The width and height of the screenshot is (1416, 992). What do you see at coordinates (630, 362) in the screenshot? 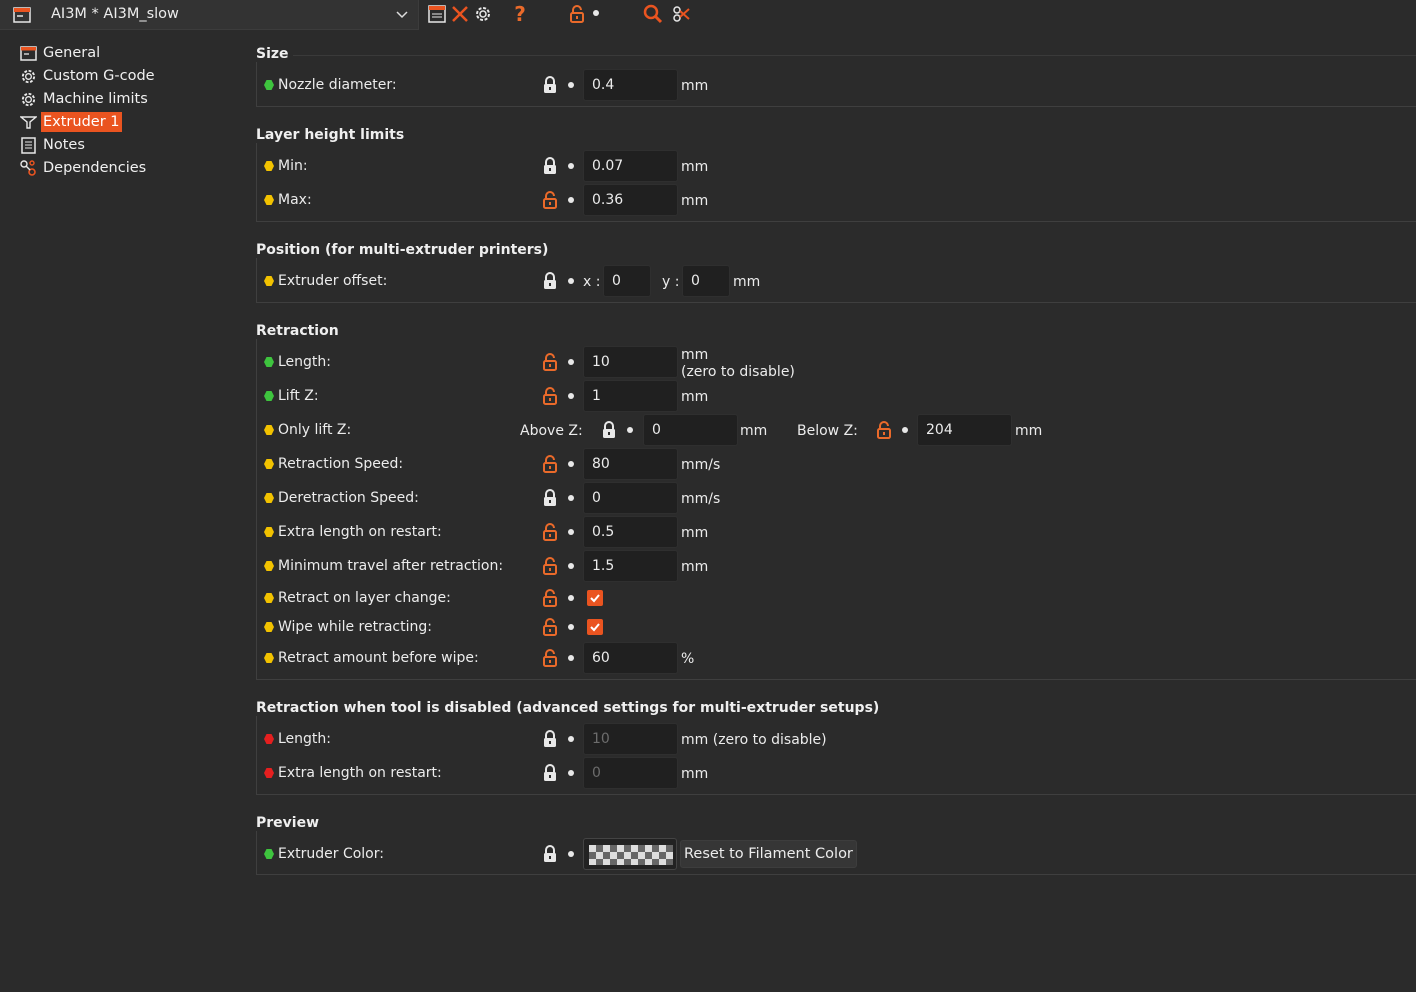
I see `retraction-length-input` at bounding box center [630, 362].